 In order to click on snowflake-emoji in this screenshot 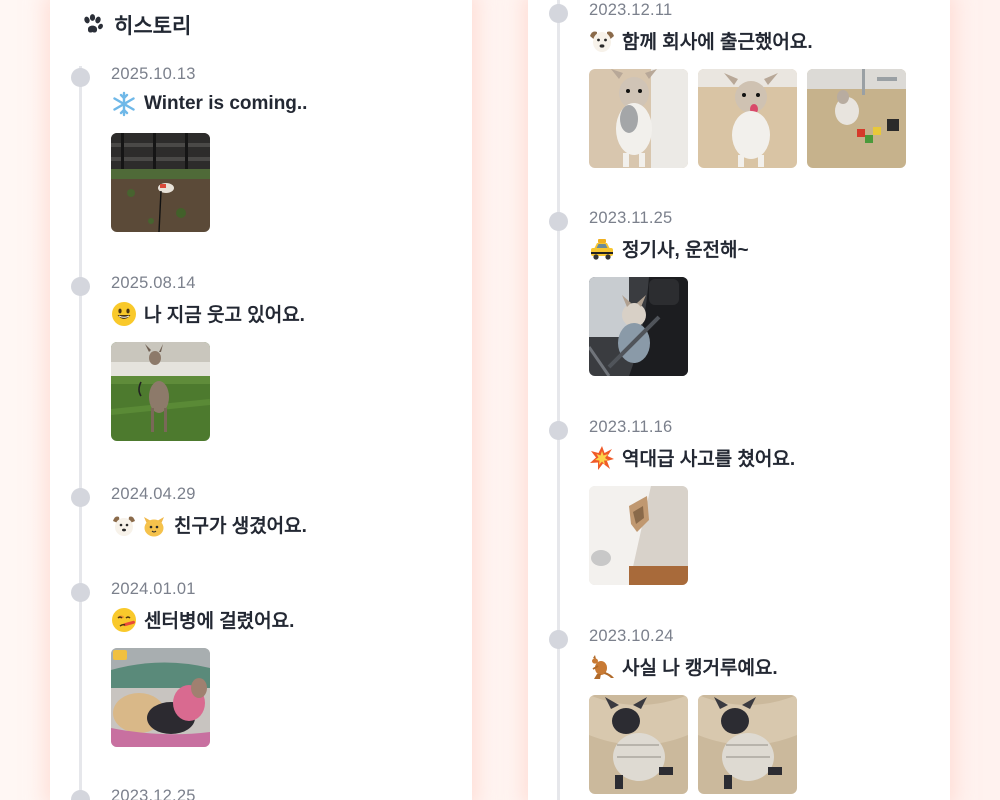, I will do `click(124, 104)`.